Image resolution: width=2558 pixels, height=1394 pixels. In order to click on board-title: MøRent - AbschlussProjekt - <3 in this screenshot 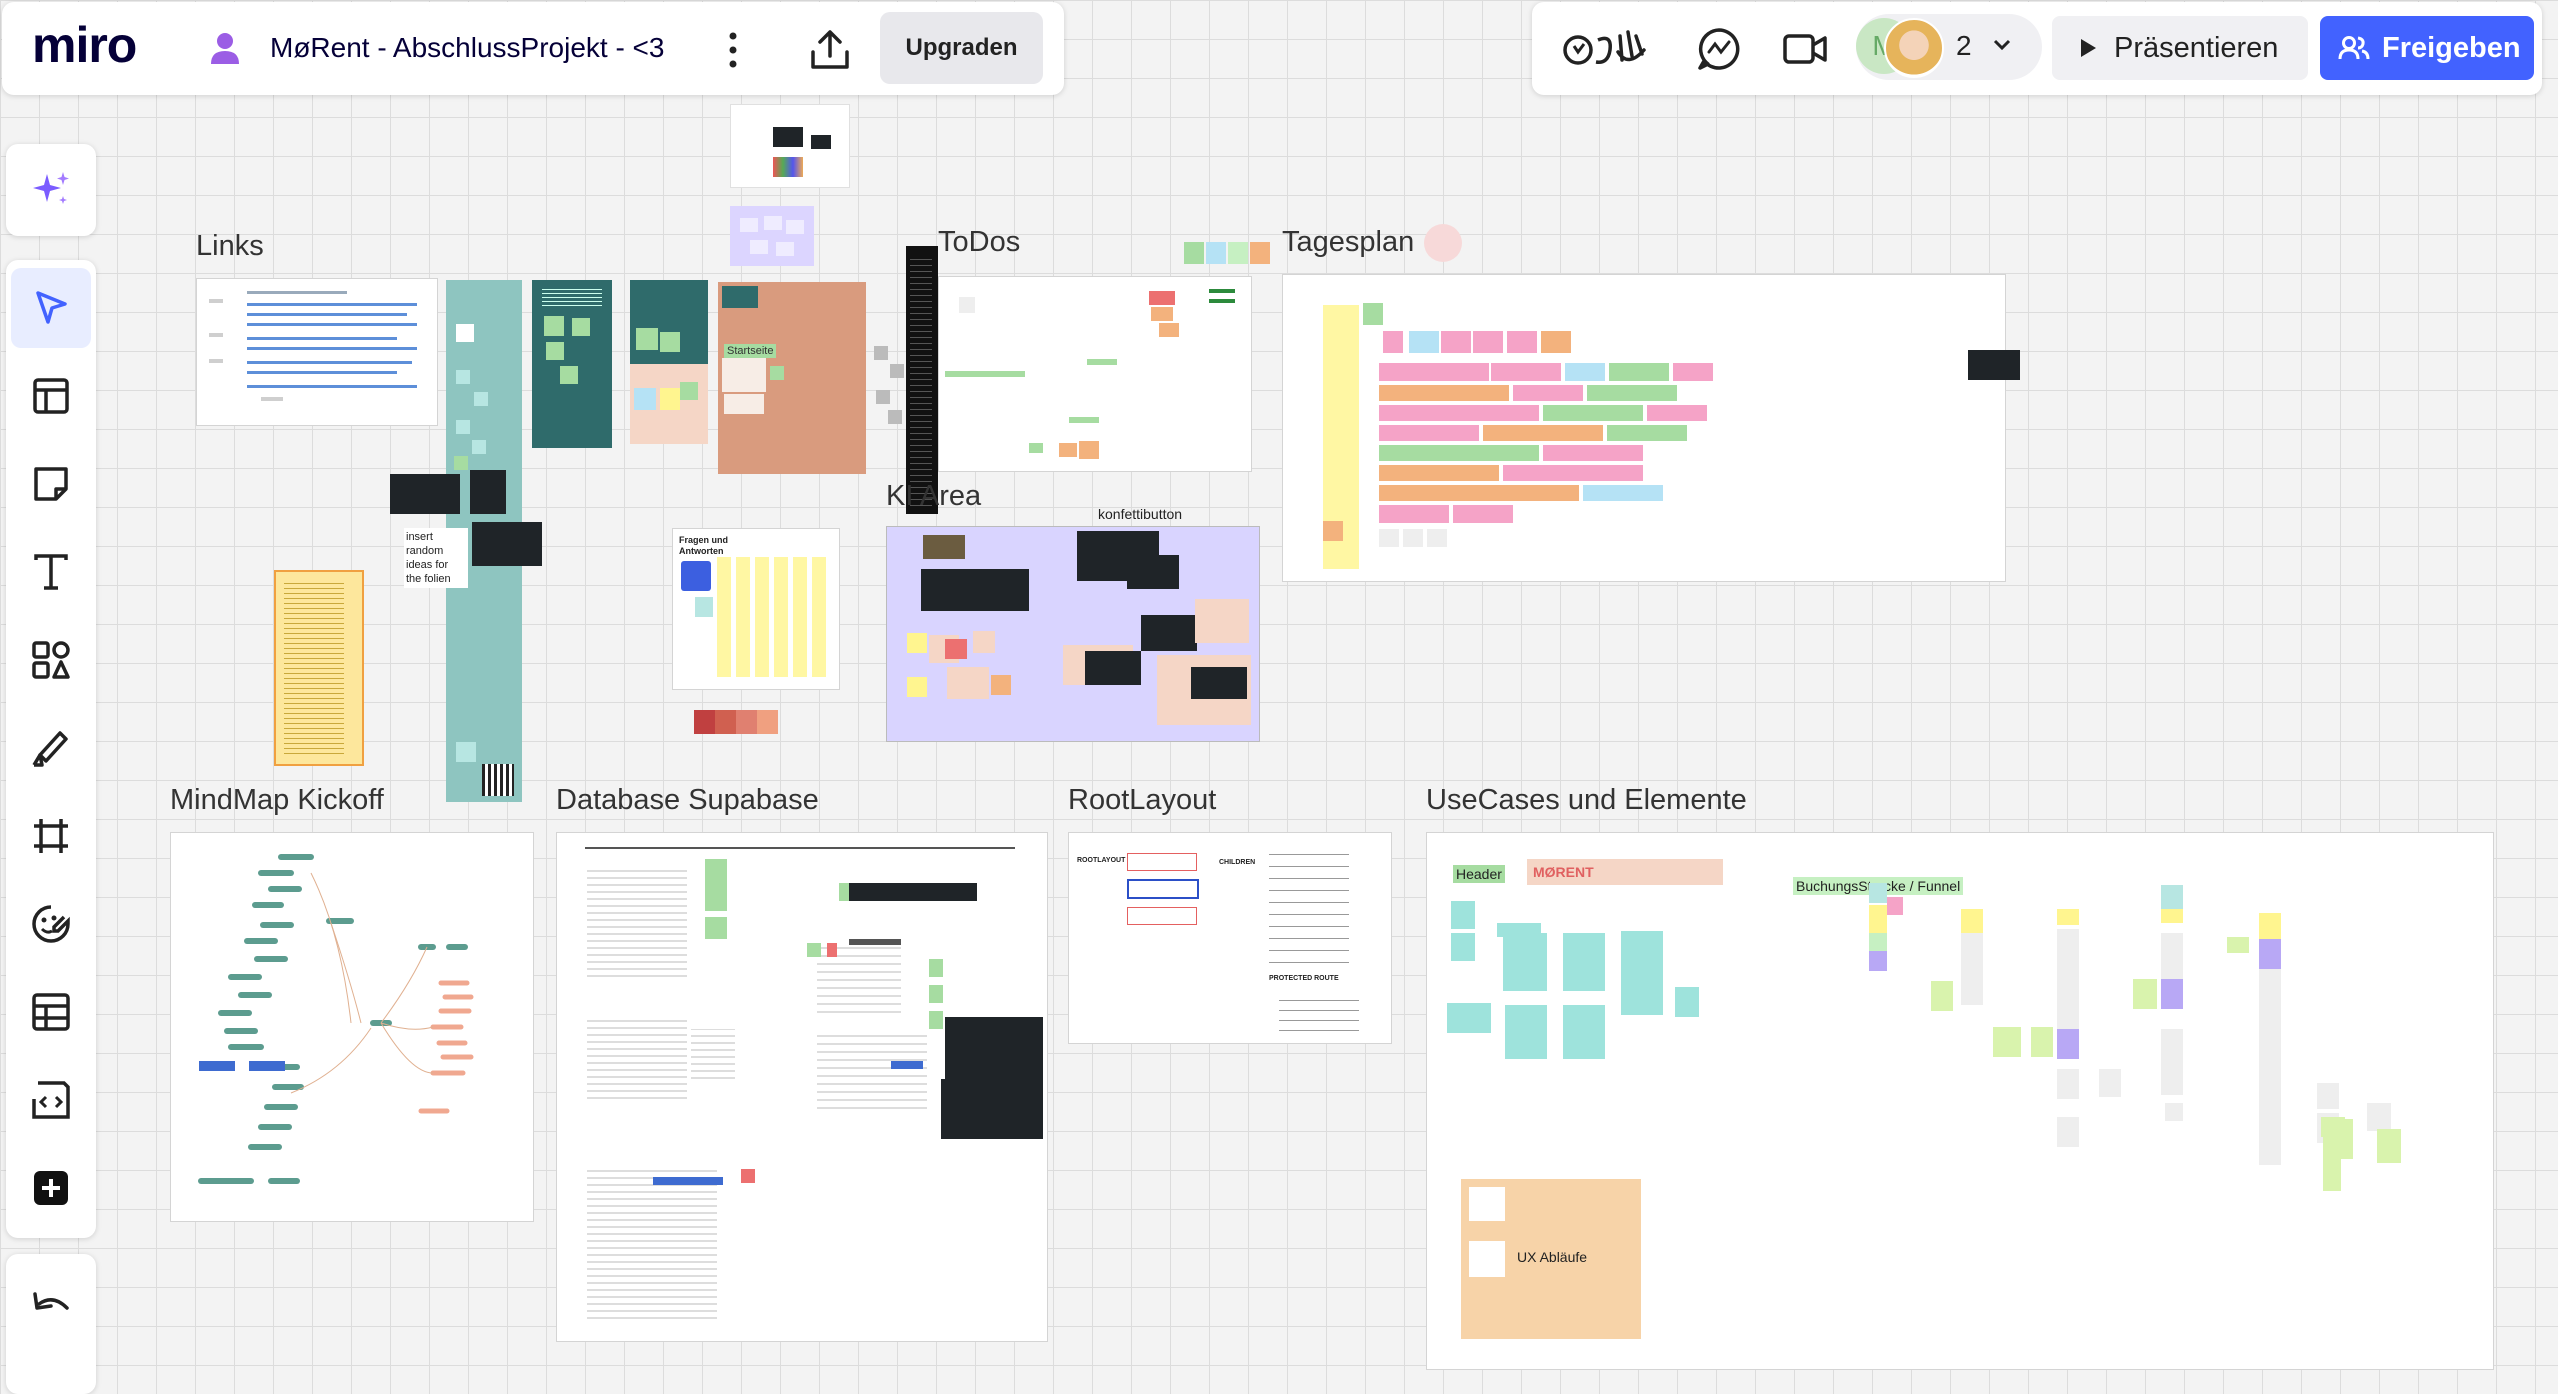, I will do `click(467, 48)`.